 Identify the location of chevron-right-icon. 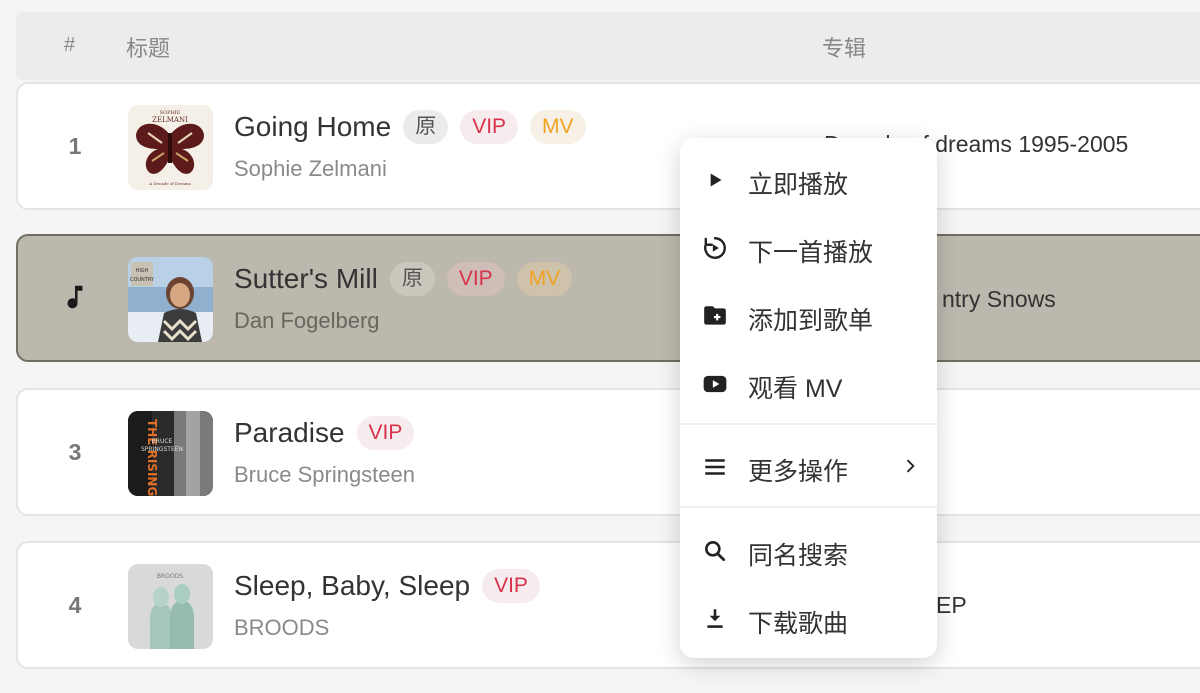
(910, 466).